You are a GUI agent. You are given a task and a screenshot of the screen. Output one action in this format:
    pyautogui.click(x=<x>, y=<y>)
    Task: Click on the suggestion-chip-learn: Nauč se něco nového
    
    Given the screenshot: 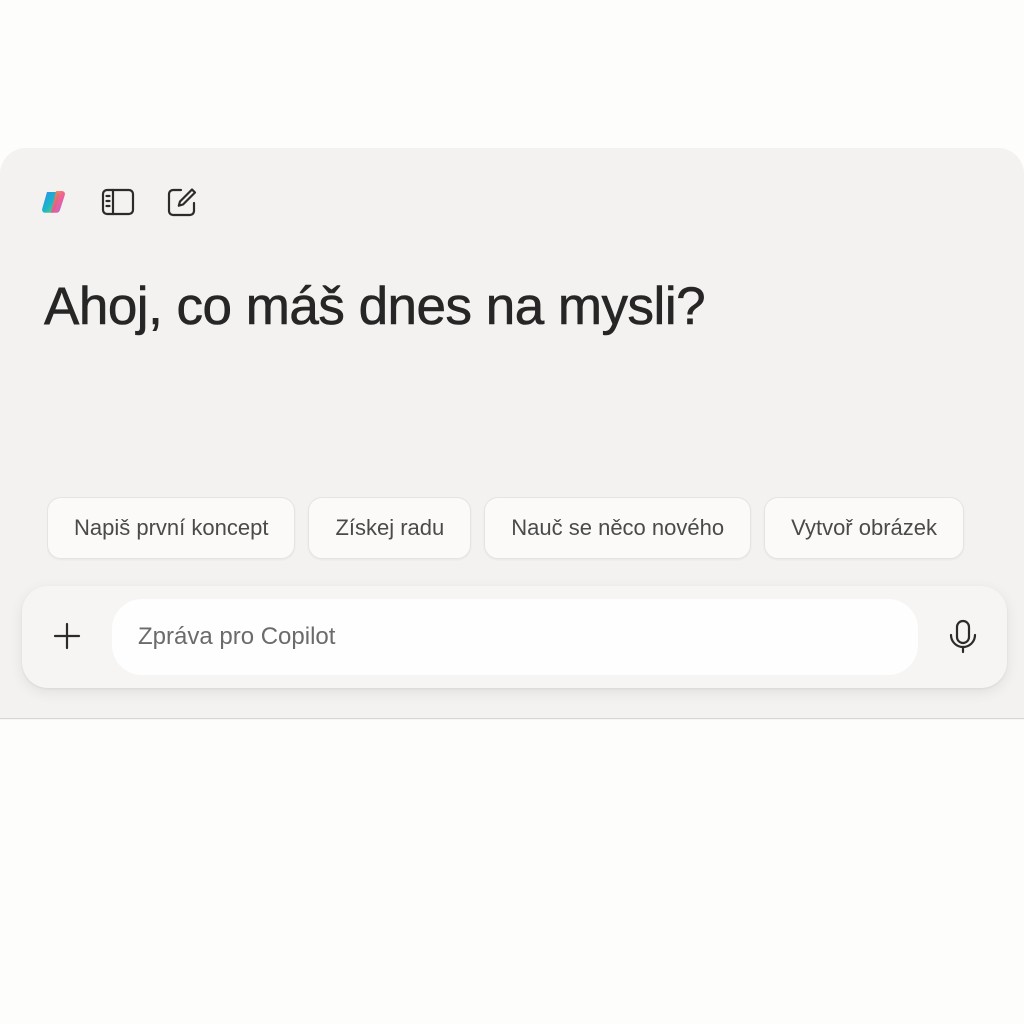 What is the action you would take?
    pyautogui.click(x=618, y=528)
    